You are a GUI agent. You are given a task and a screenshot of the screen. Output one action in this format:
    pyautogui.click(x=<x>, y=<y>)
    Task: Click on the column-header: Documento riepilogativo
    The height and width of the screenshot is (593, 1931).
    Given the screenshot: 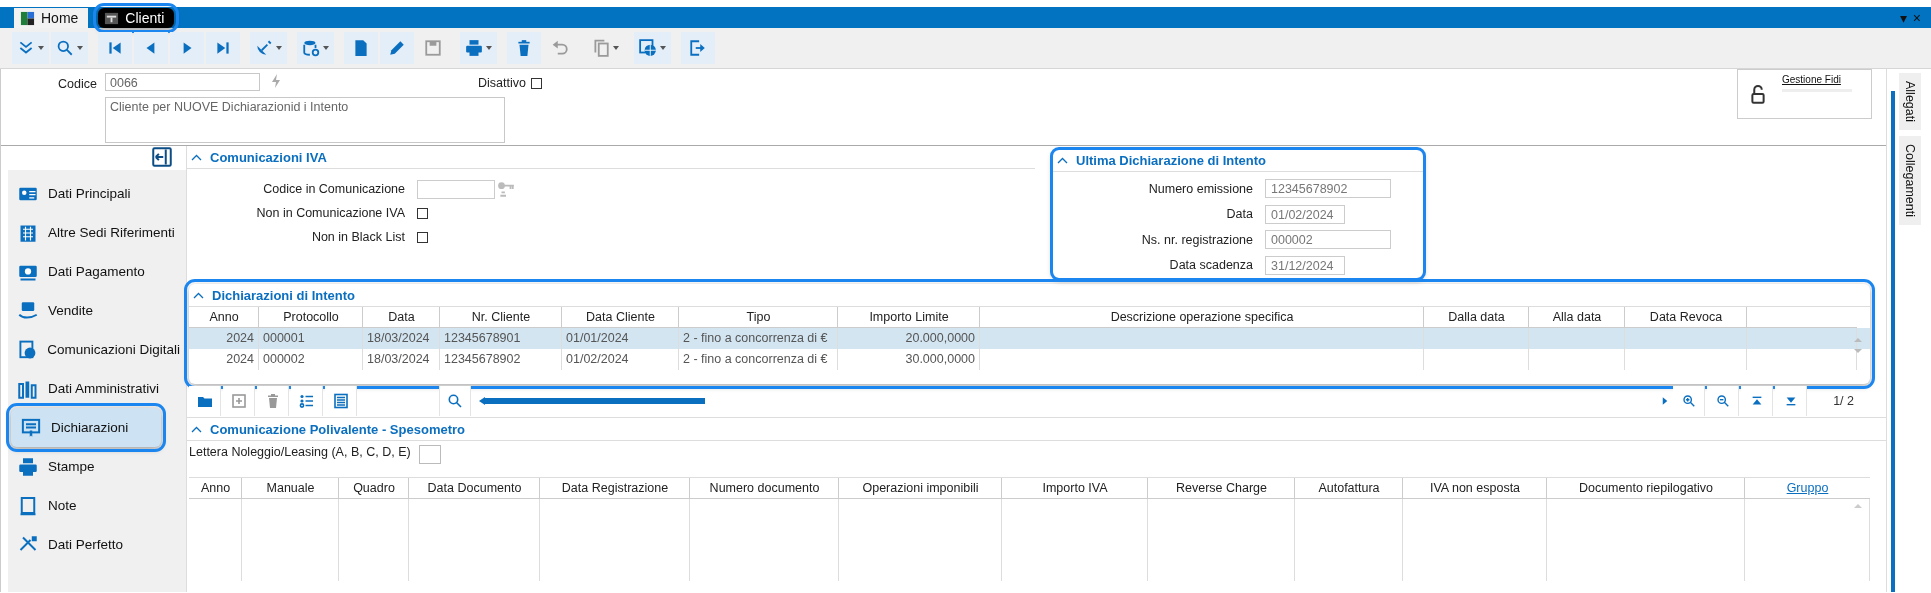 What is the action you would take?
    pyautogui.click(x=1646, y=488)
    